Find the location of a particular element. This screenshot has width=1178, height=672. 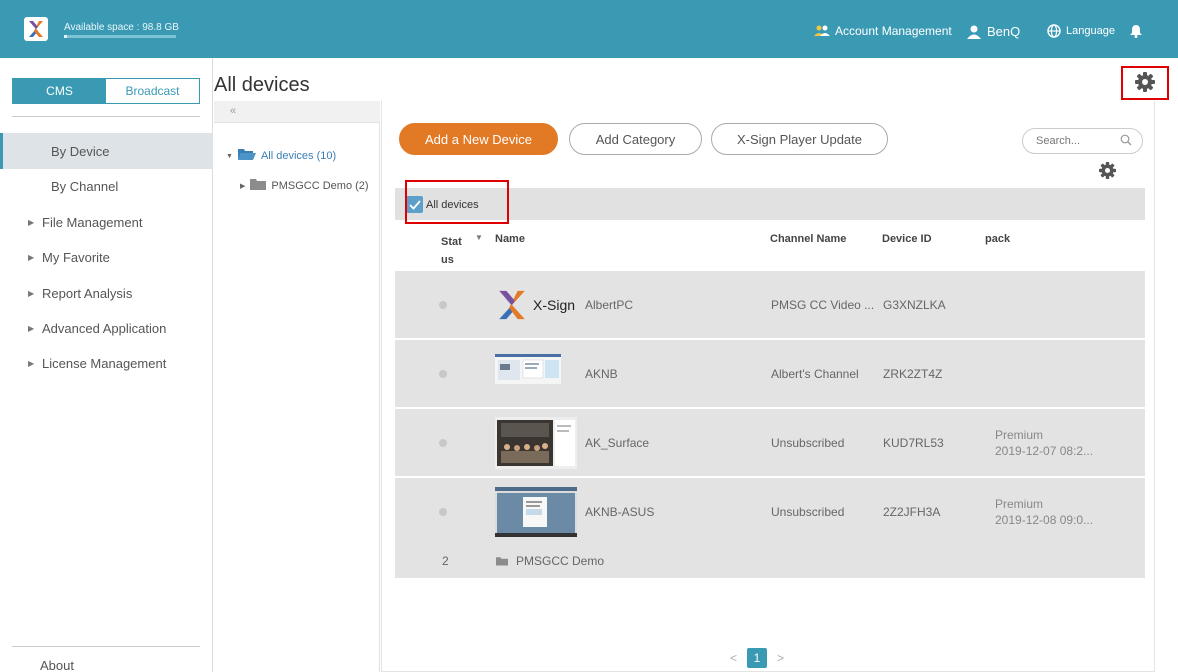

users-icon is located at coordinates (822, 31).